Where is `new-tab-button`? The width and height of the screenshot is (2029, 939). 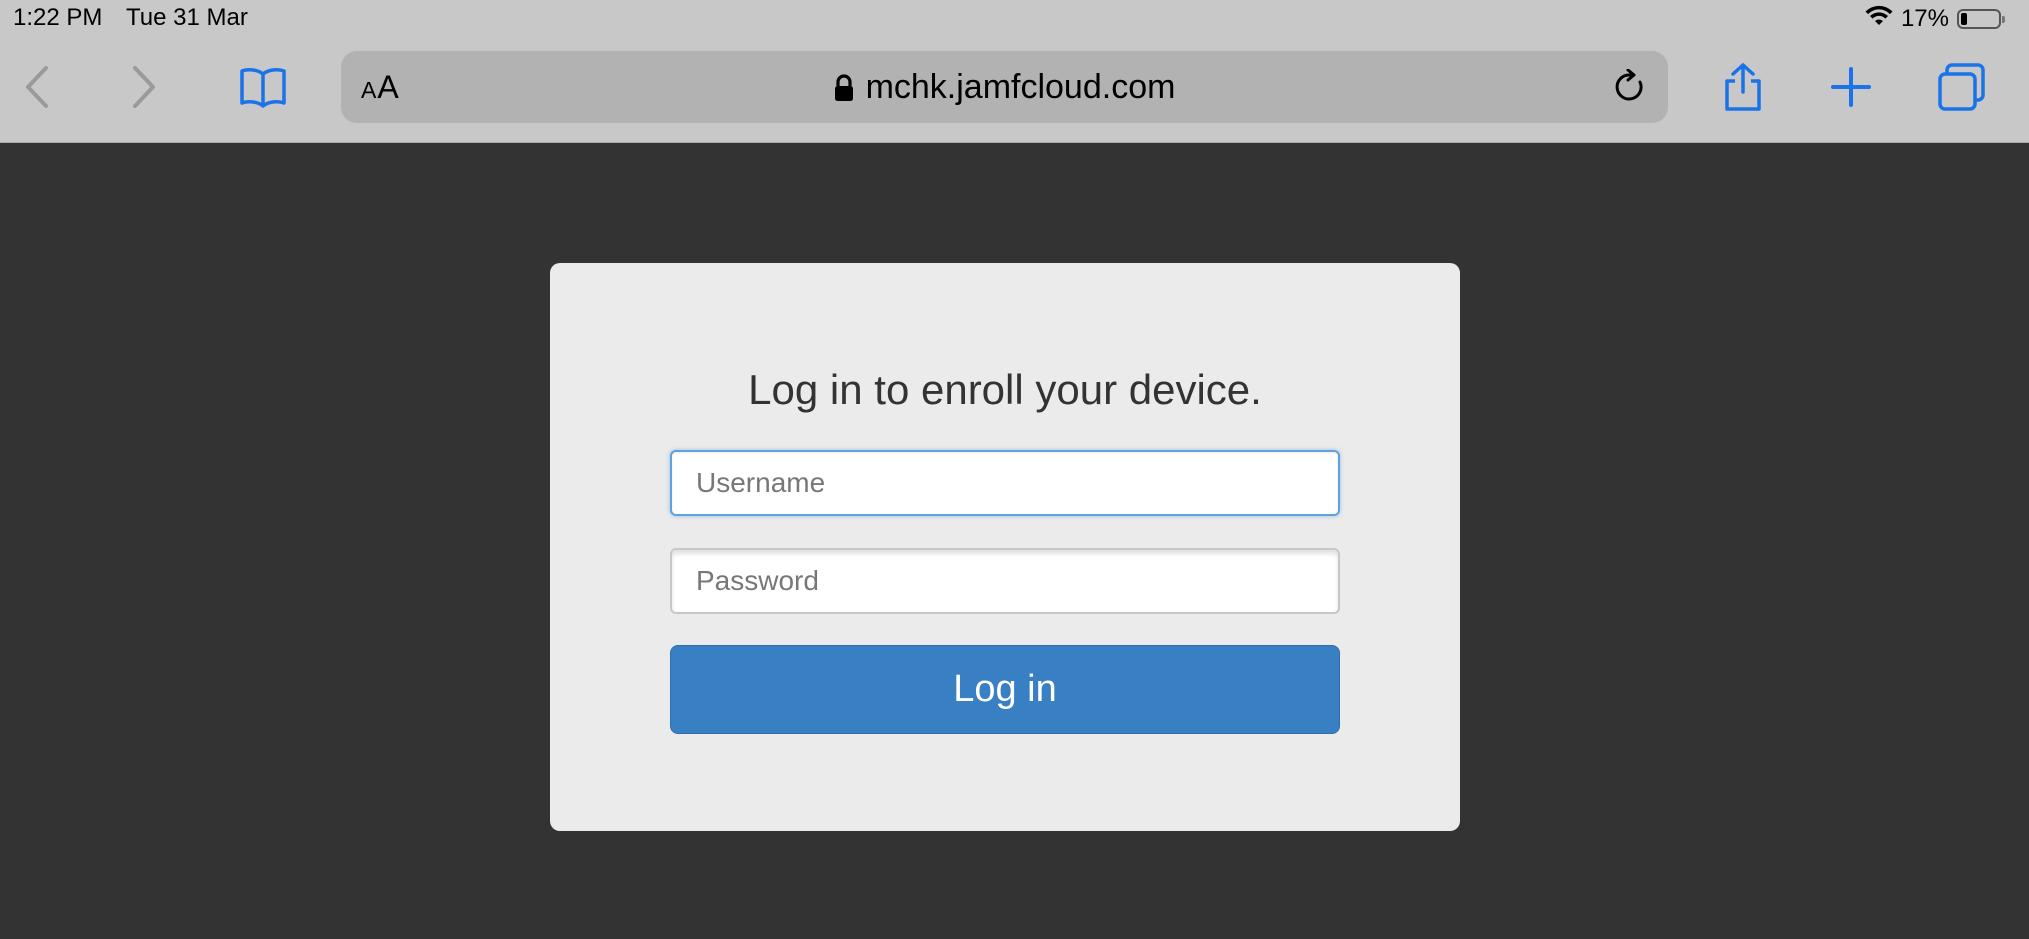
new-tab-button is located at coordinates (1851, 87).